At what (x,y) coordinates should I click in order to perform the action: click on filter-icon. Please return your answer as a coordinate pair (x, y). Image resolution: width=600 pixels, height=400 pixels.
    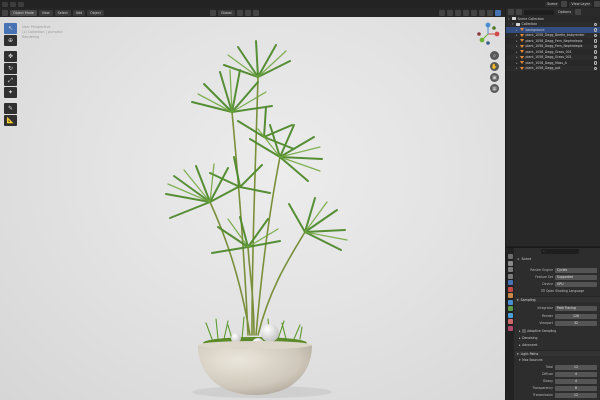
    Looking at the image, I should click on (578, 12).